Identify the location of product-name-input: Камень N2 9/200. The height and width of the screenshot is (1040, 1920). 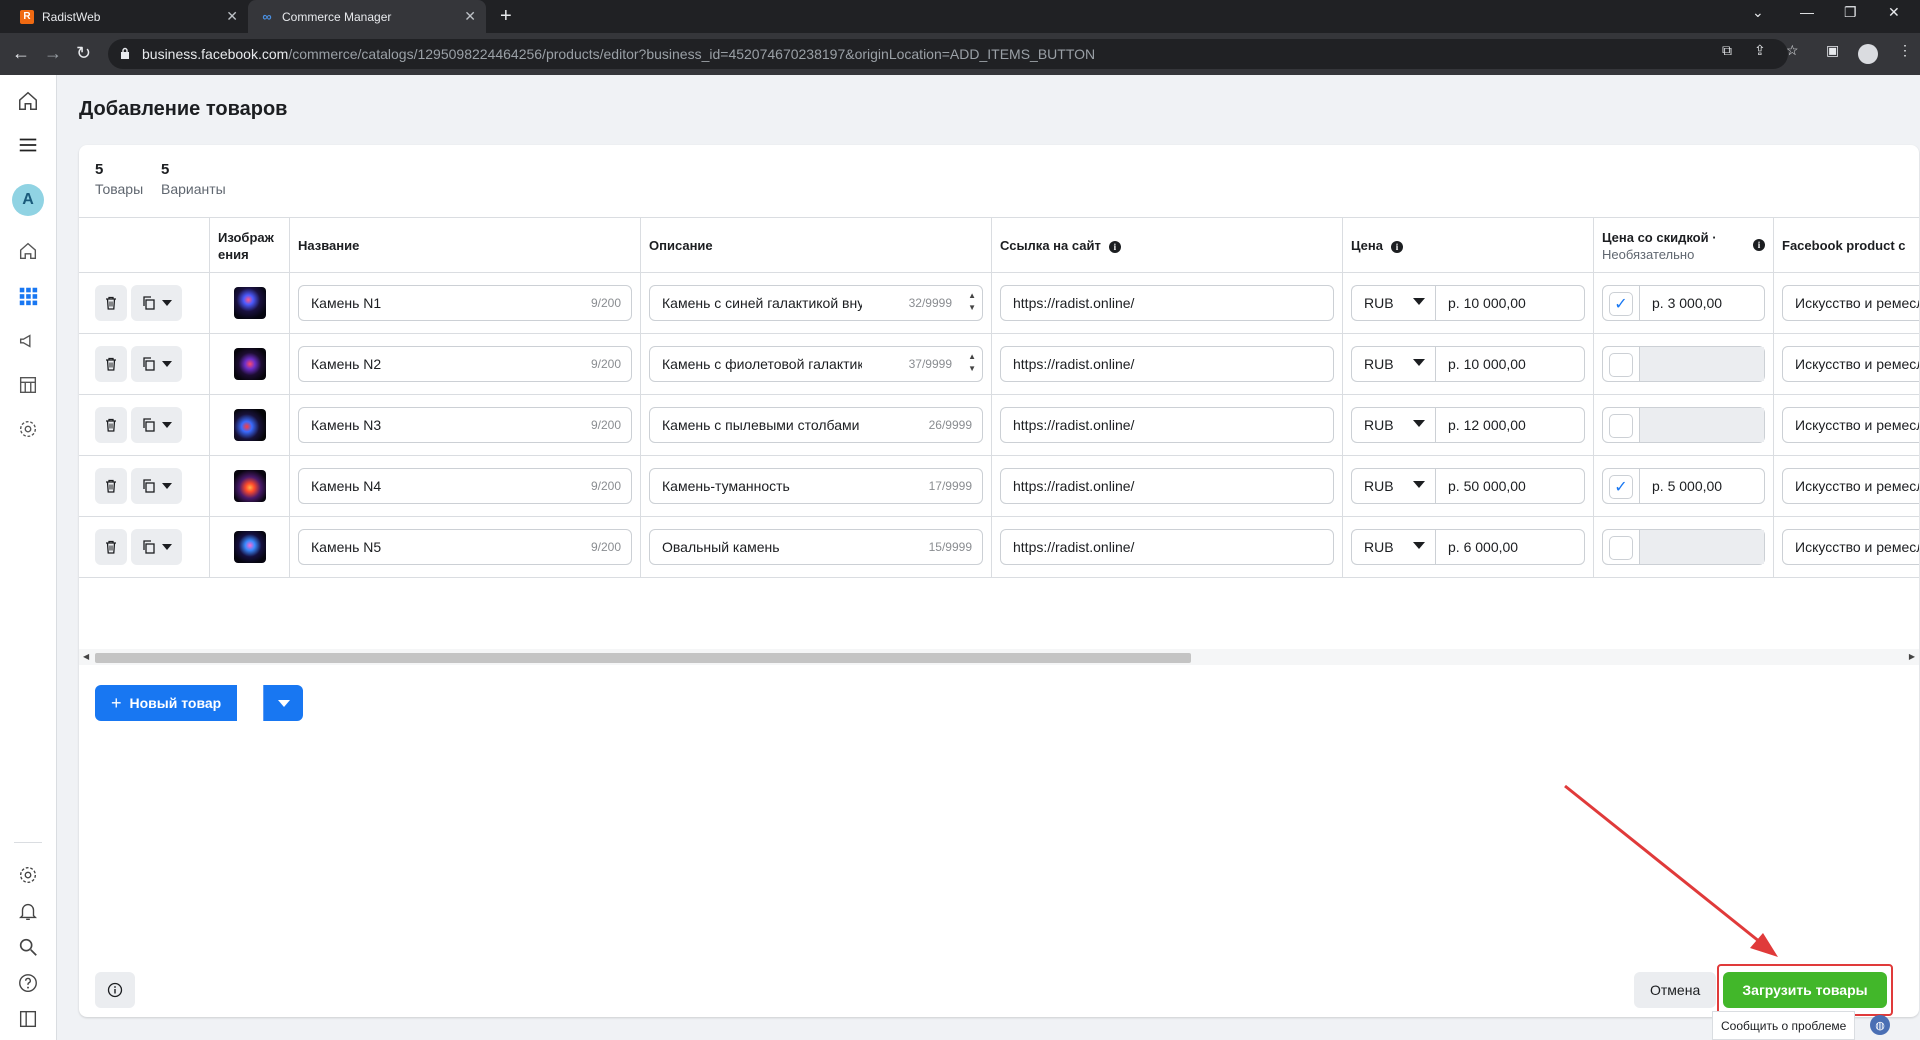
(465, 364).